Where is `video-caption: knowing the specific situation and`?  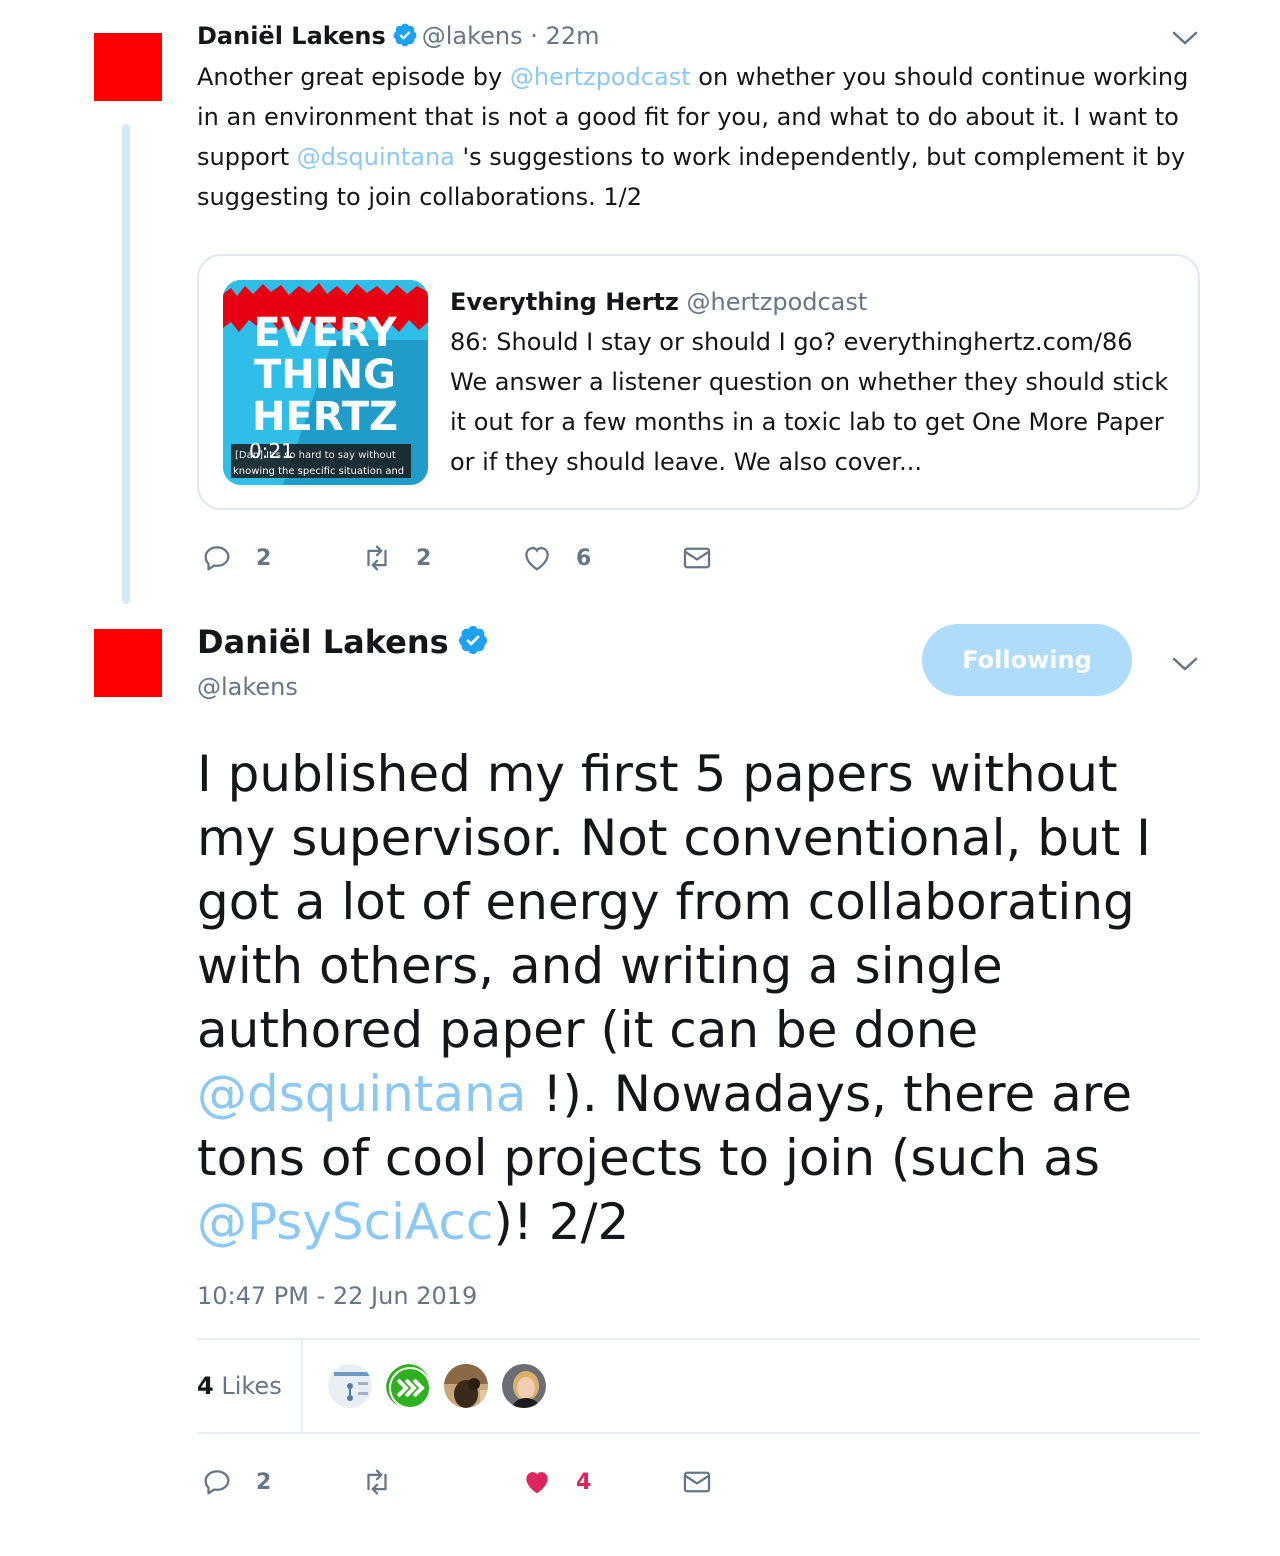
video-caption: knowing the specific situation and is located at coordinates (318, 471).